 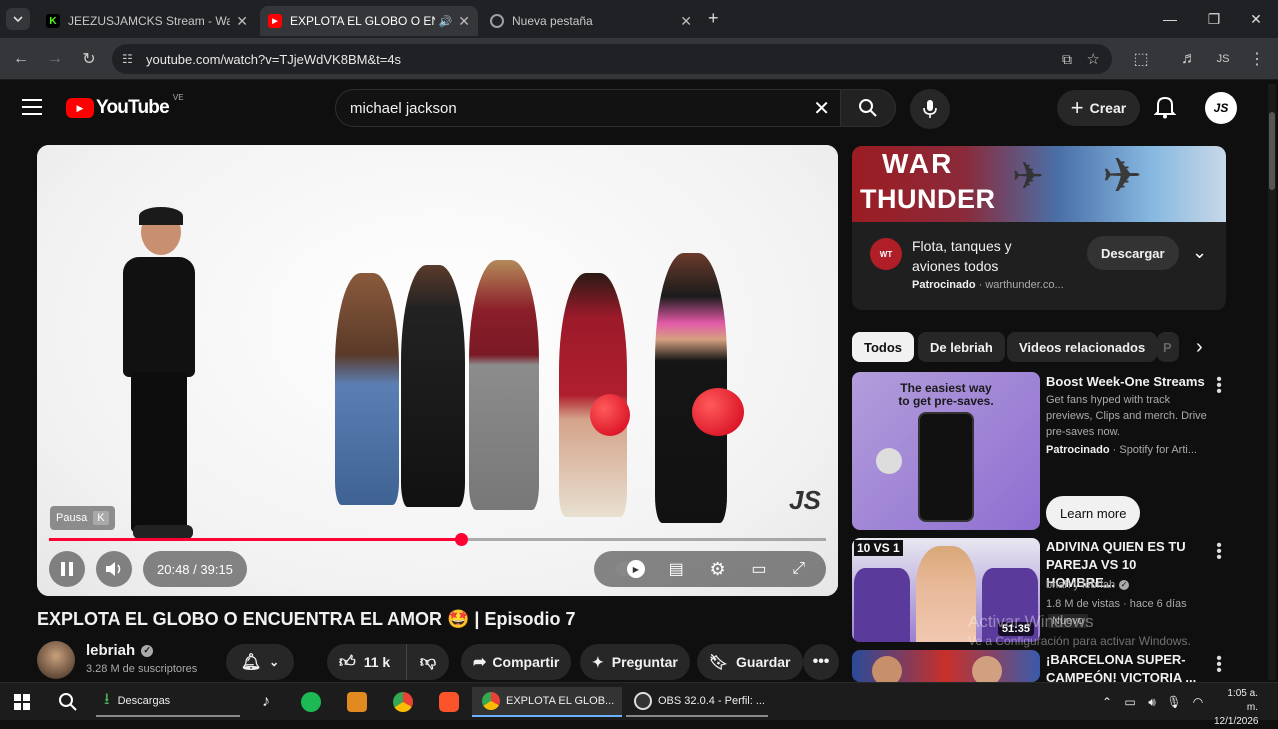 What do you see at coordinates (1189, 59) in the screenshot?
I see `media-control-icon: ♬` at bounding box center [1189, 59].